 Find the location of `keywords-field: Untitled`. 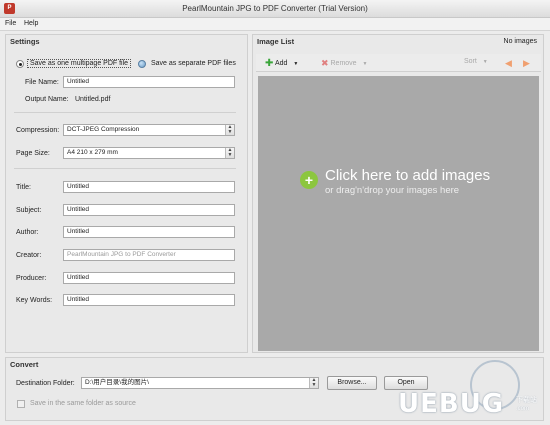

keywords-field: Untitled is located at coordinates (149, 300).